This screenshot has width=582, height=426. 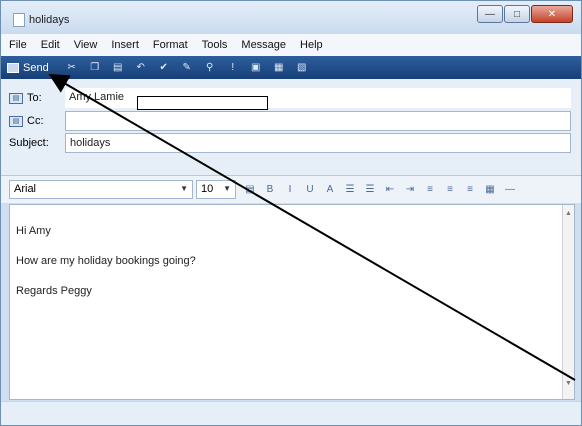 I want to click on decrease-indent-icon: ⇤, so click(x=390, y=189).